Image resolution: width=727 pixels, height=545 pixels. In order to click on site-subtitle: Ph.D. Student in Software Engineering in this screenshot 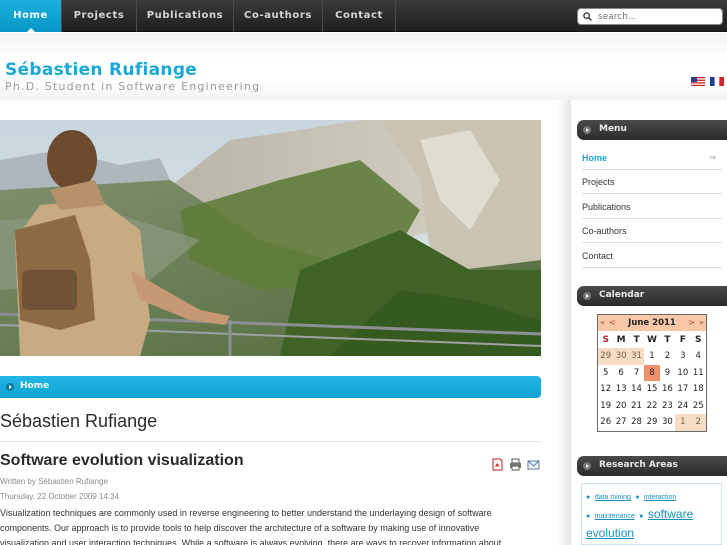, I will do `click(133, 86)`.